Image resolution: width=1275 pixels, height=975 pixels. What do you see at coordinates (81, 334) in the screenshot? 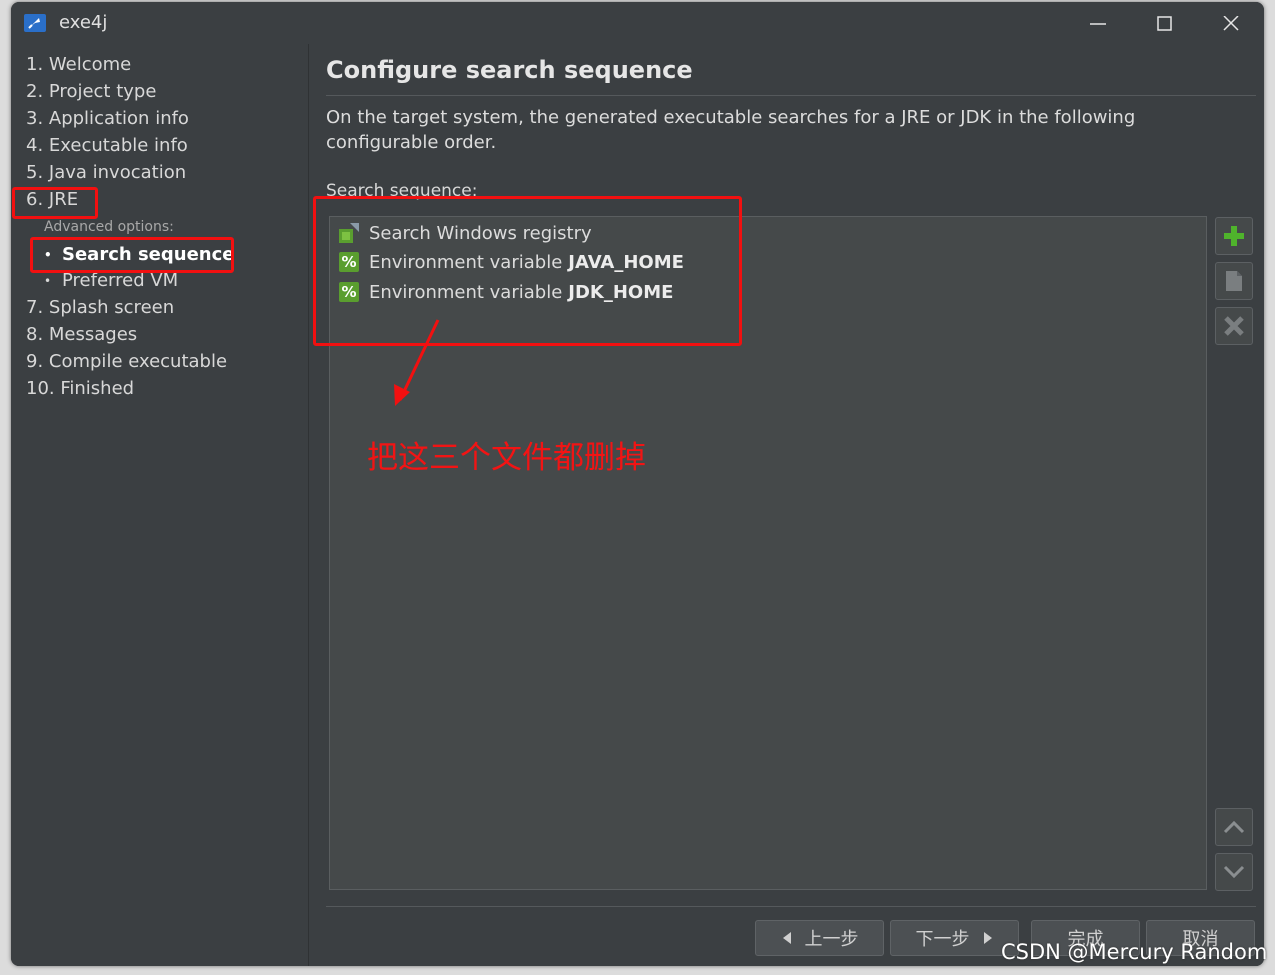
I see `step-messages: 8. Messages` at bounding box center [81, 334].